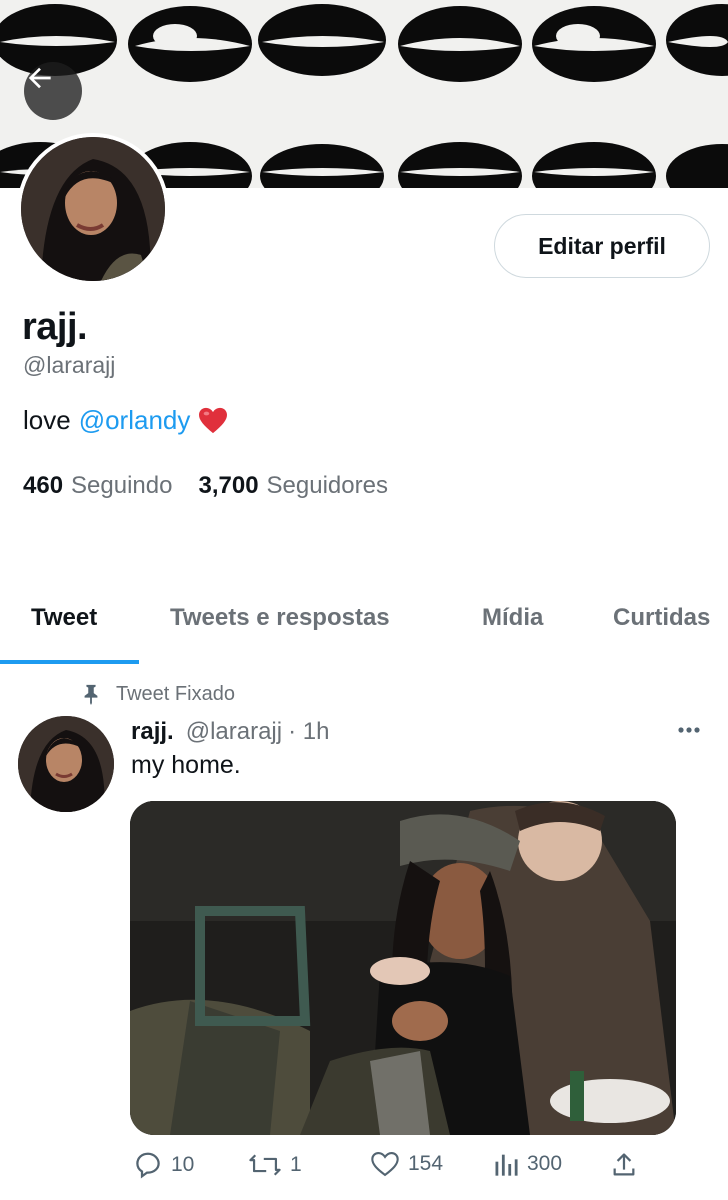  I want to click on edit-profile-button: Editar perfil, so click(602, 246).